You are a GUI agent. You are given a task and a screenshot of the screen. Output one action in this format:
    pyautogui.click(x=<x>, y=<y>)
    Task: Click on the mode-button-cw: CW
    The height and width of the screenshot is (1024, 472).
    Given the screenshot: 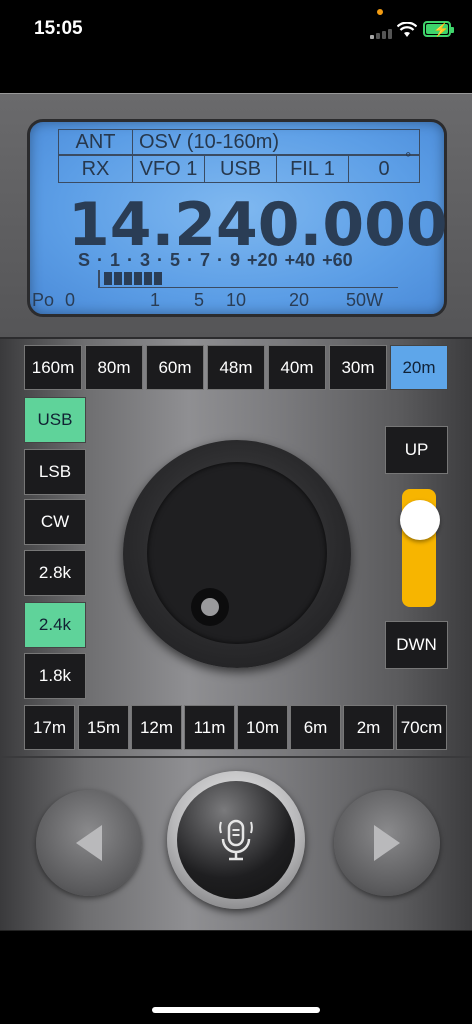 What is the action you would take?
    pyautogui.click(x=55, y=522)
    